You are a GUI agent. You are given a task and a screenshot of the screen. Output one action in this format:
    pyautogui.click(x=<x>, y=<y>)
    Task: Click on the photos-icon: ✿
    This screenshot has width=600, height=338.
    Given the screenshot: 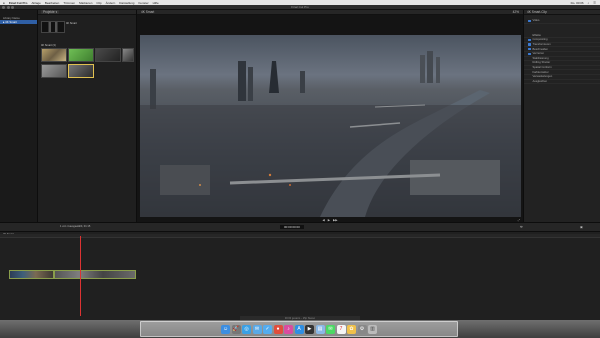 What is the action you would take?
    pyautogui.click(x=351, y=329)
    